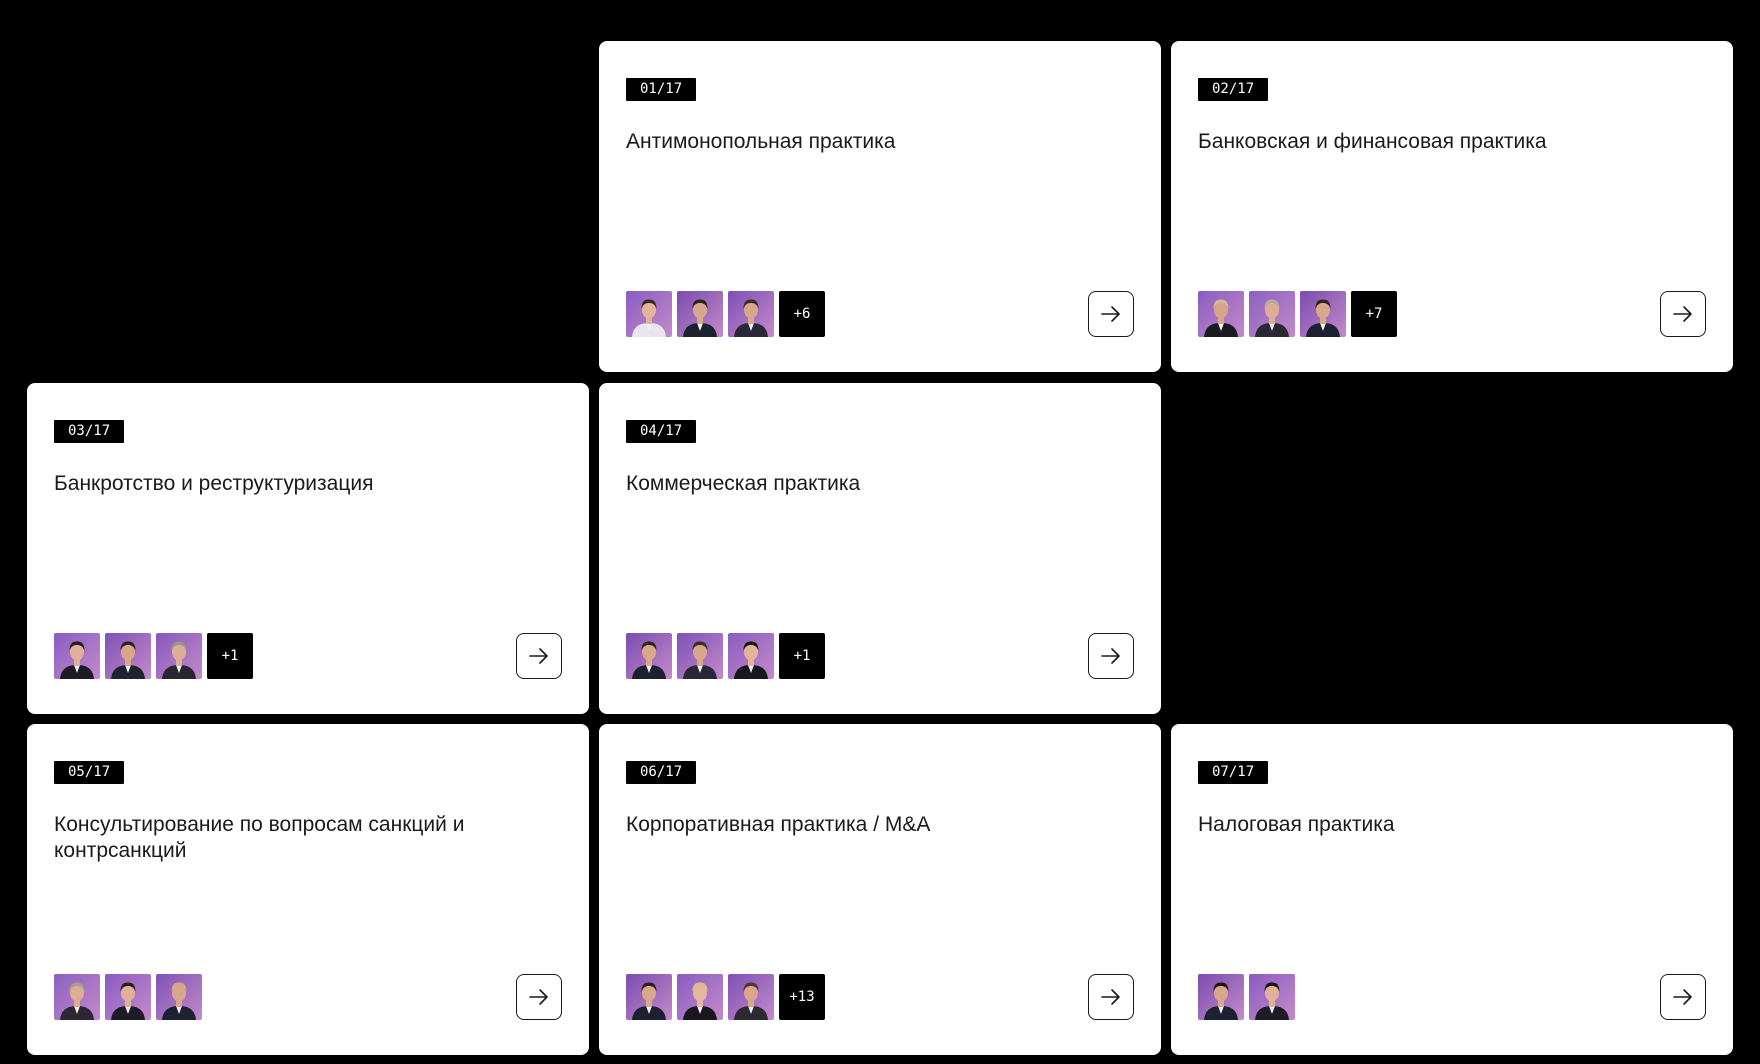 This screenshot has height=1064, width=1760. I want to click on practice-index-tag: 01/17, so click(661, 89).